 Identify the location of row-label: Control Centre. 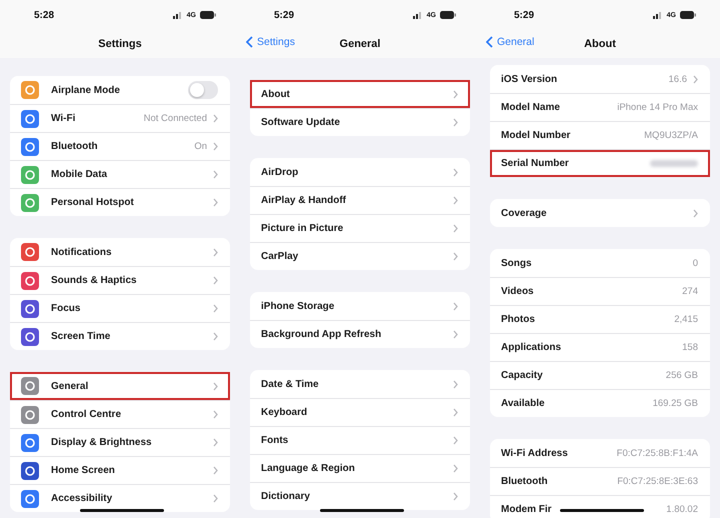
(86, 414).